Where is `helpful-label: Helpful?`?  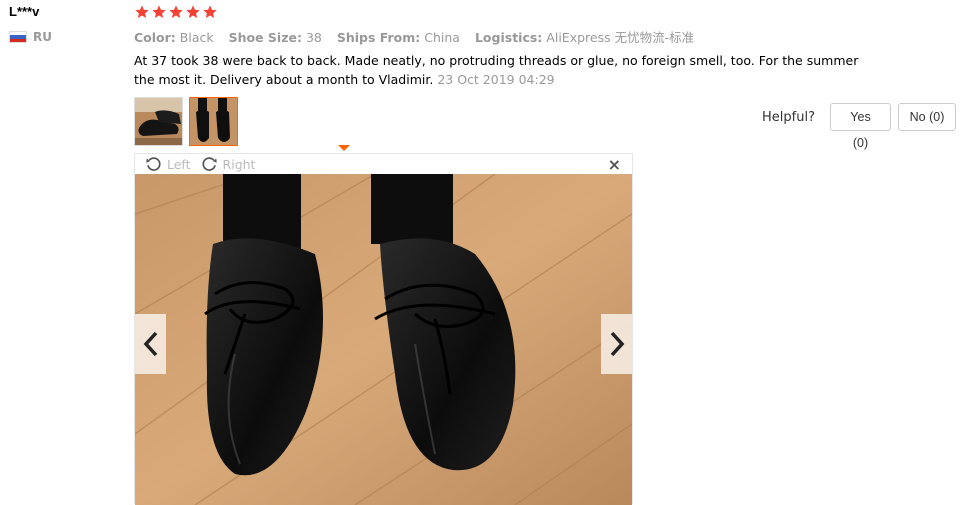
helpful-label: Helpful? is located at coordinates (788, 117).